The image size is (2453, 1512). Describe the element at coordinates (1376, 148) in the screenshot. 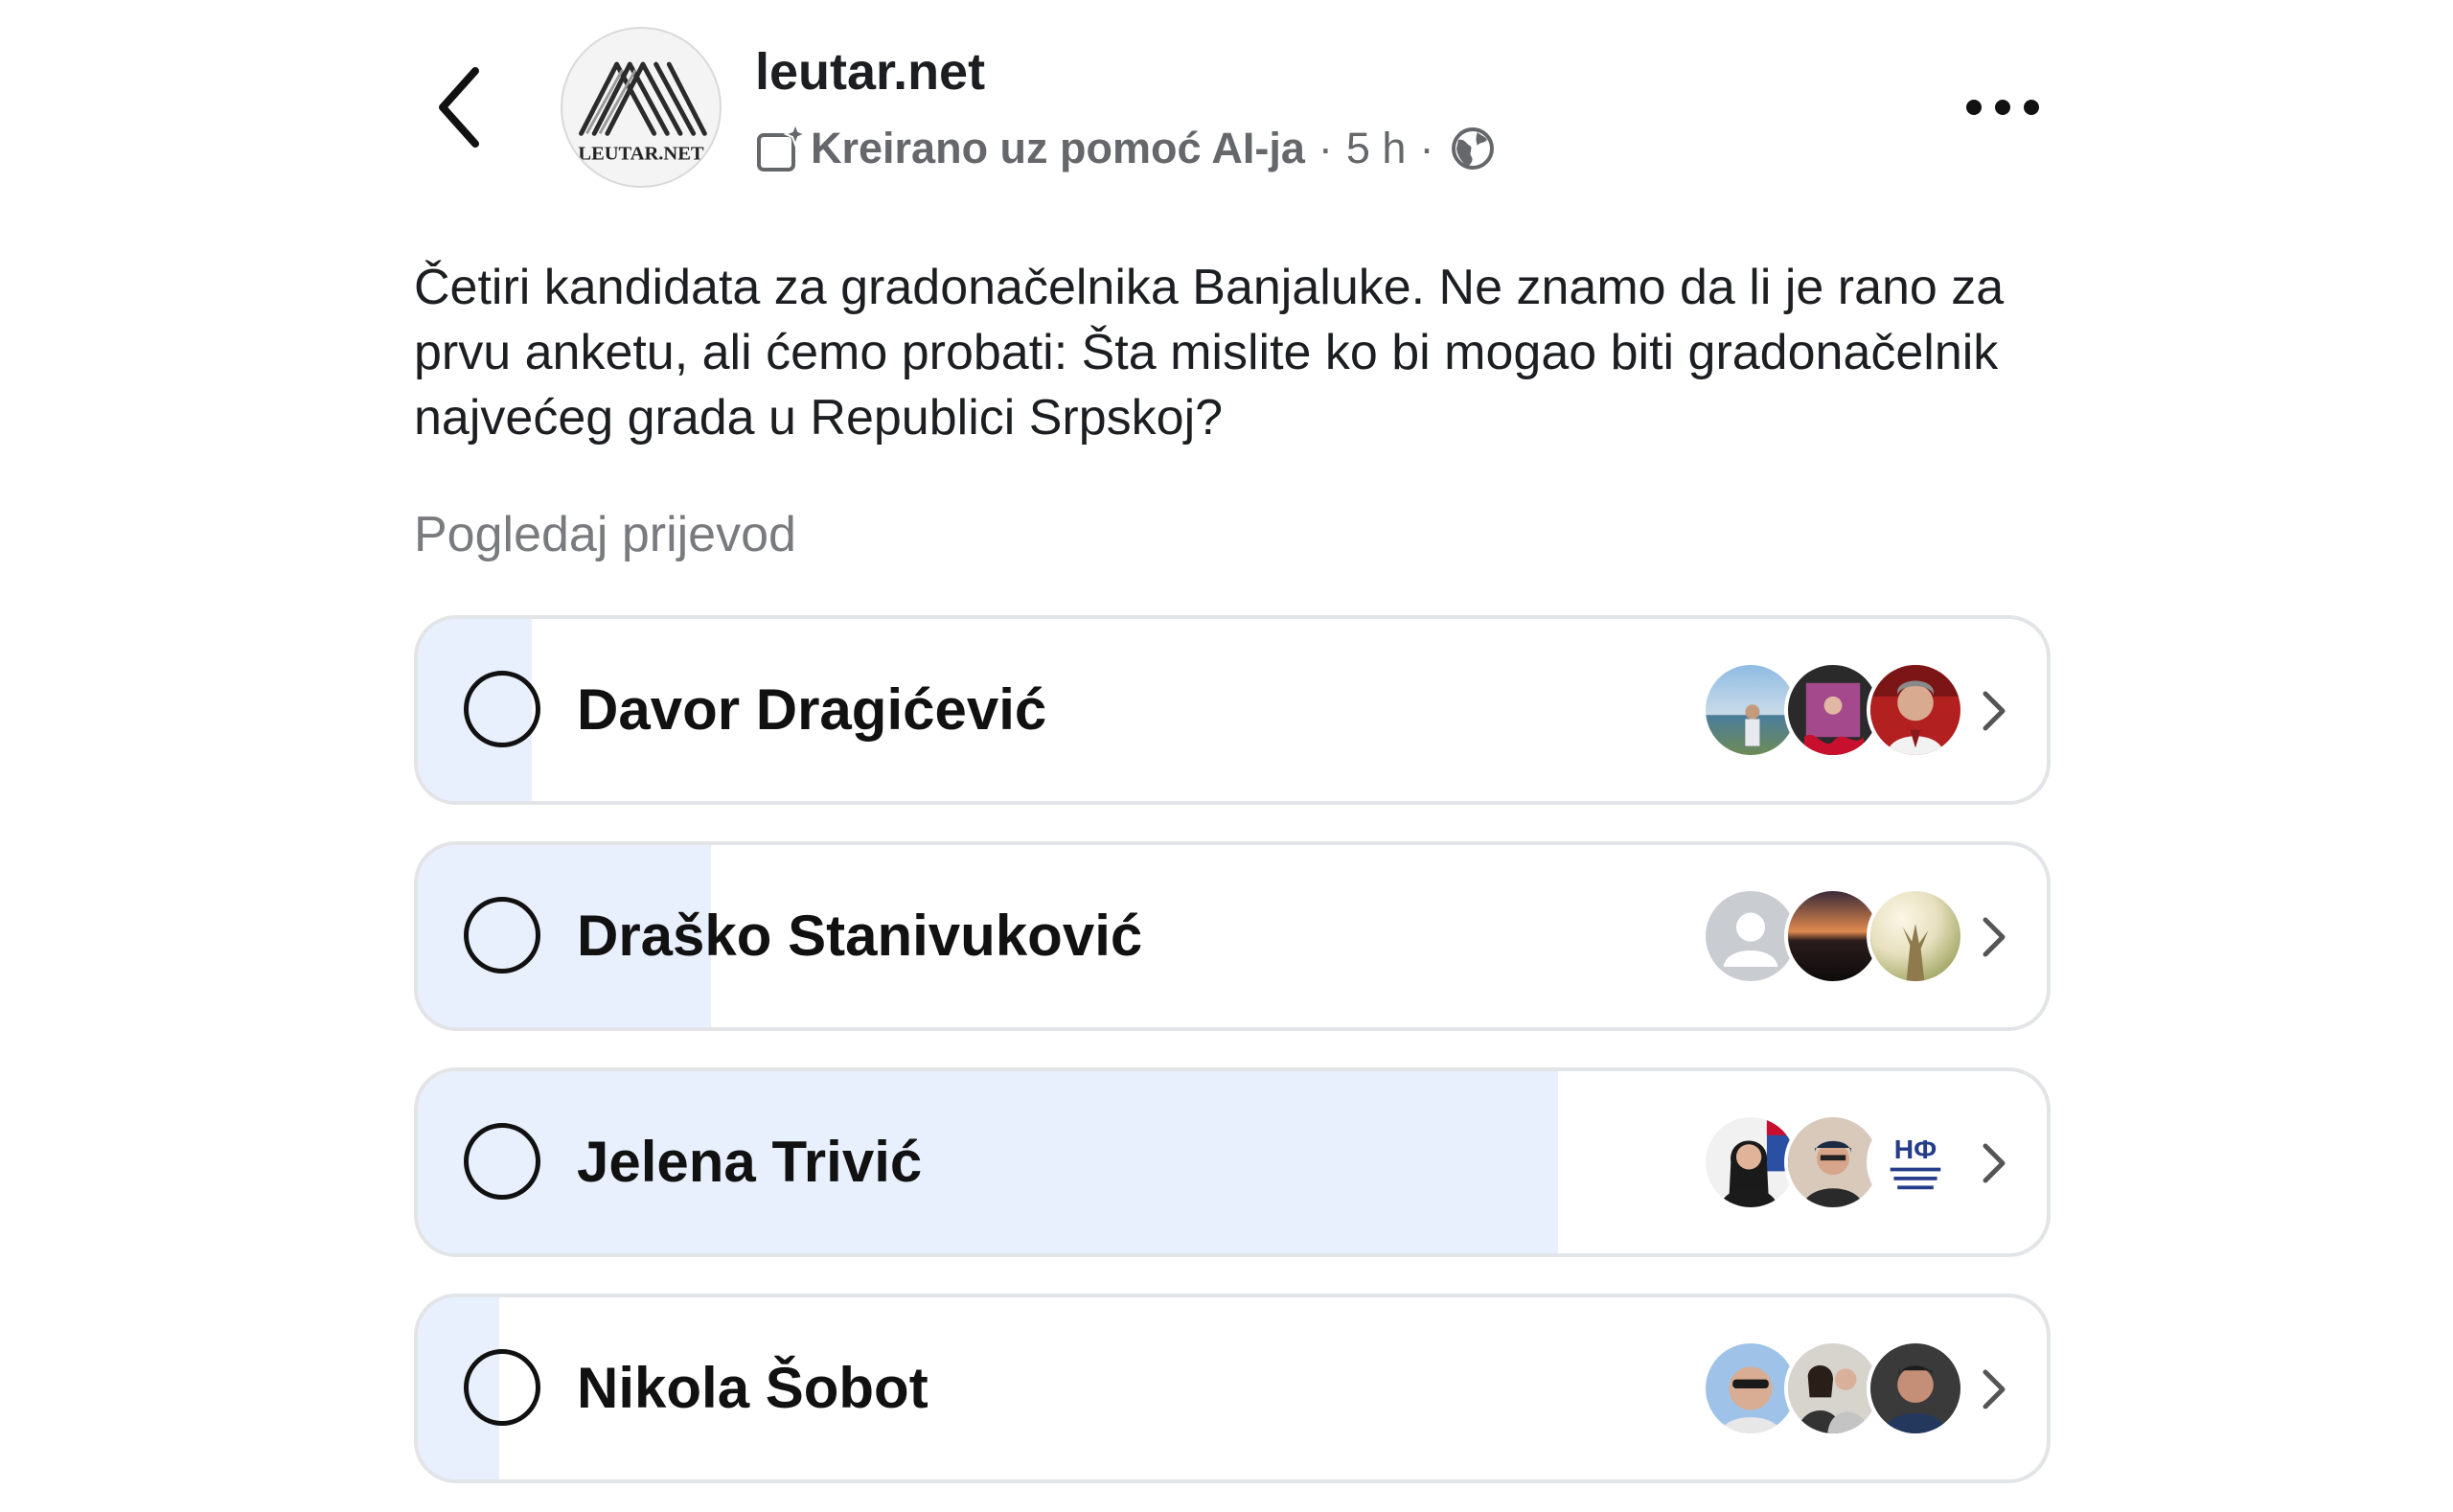

I see `post-time: 5 h` at that location.